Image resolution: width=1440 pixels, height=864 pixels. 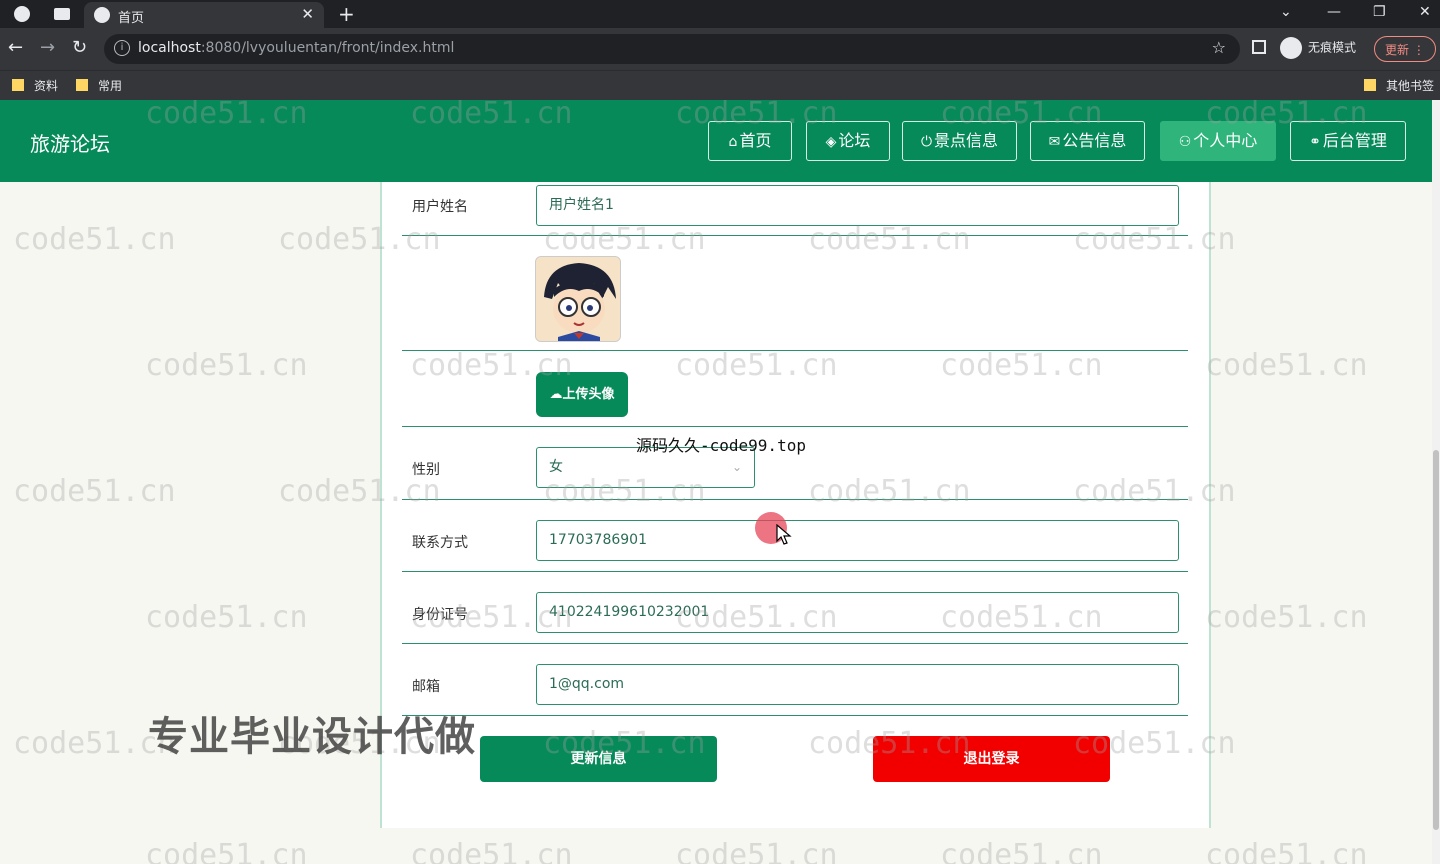 What do you see at coordinates (1334, 12) in the screenshot?
I see `minimize-icon: —` at bounding box center [1334, 12].